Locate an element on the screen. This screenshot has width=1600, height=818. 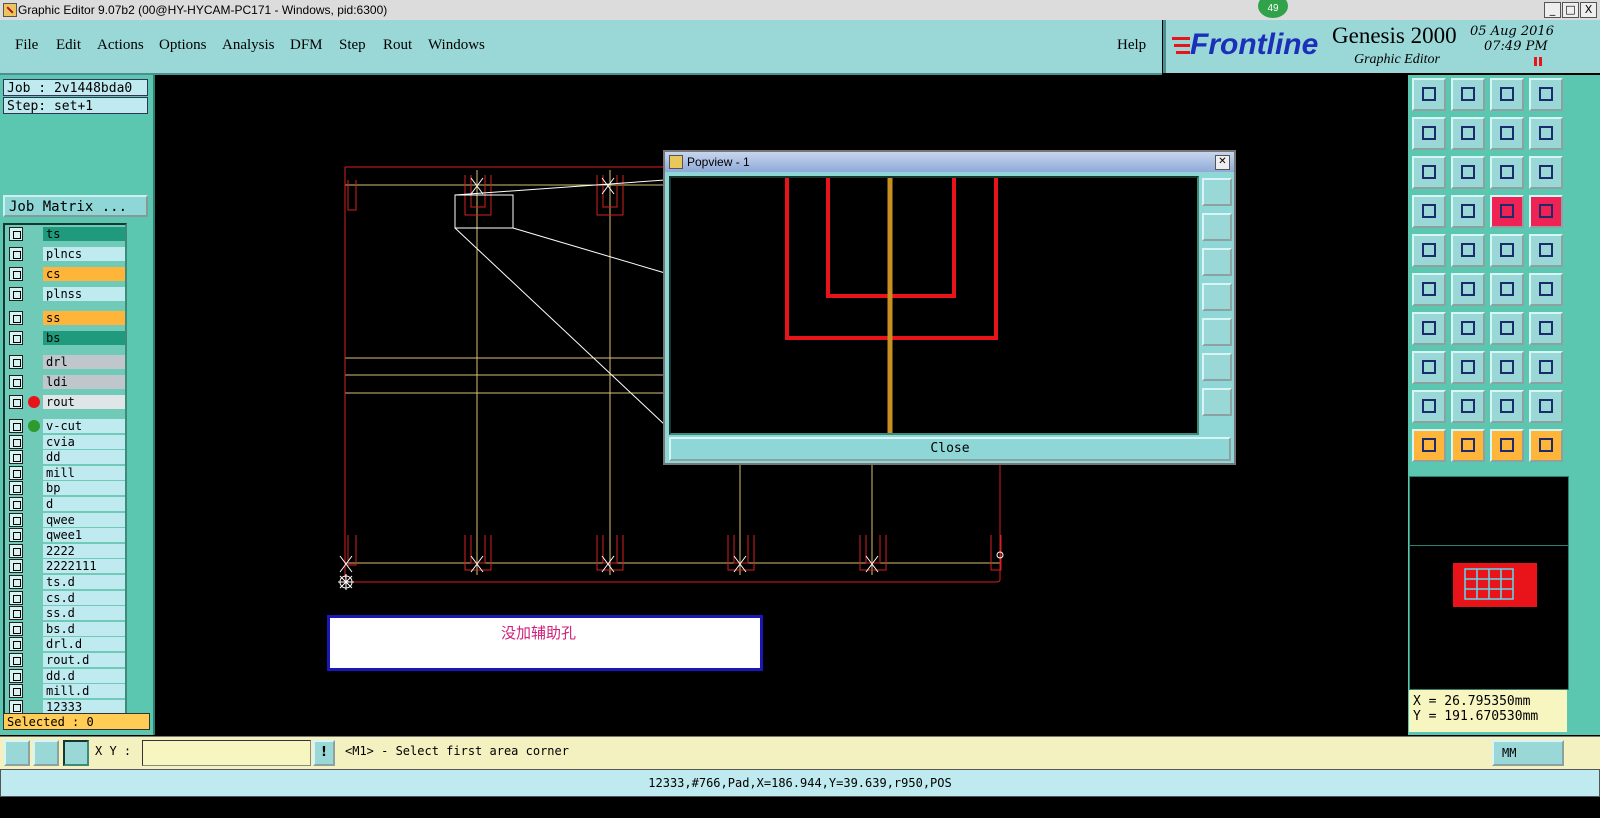
home-icon is located at coordinates (1507, 94).